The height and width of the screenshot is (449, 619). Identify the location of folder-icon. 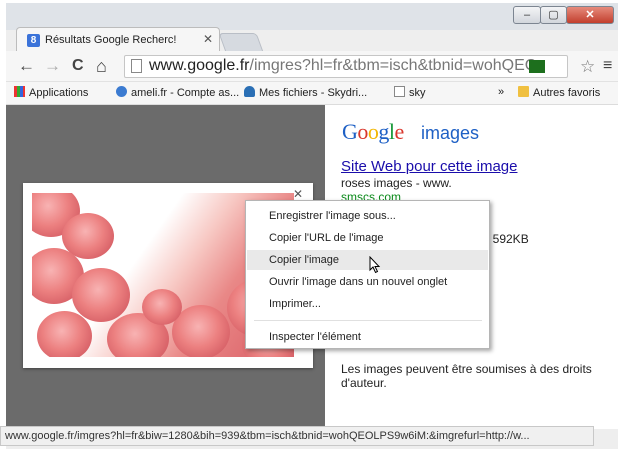
(523, 91).